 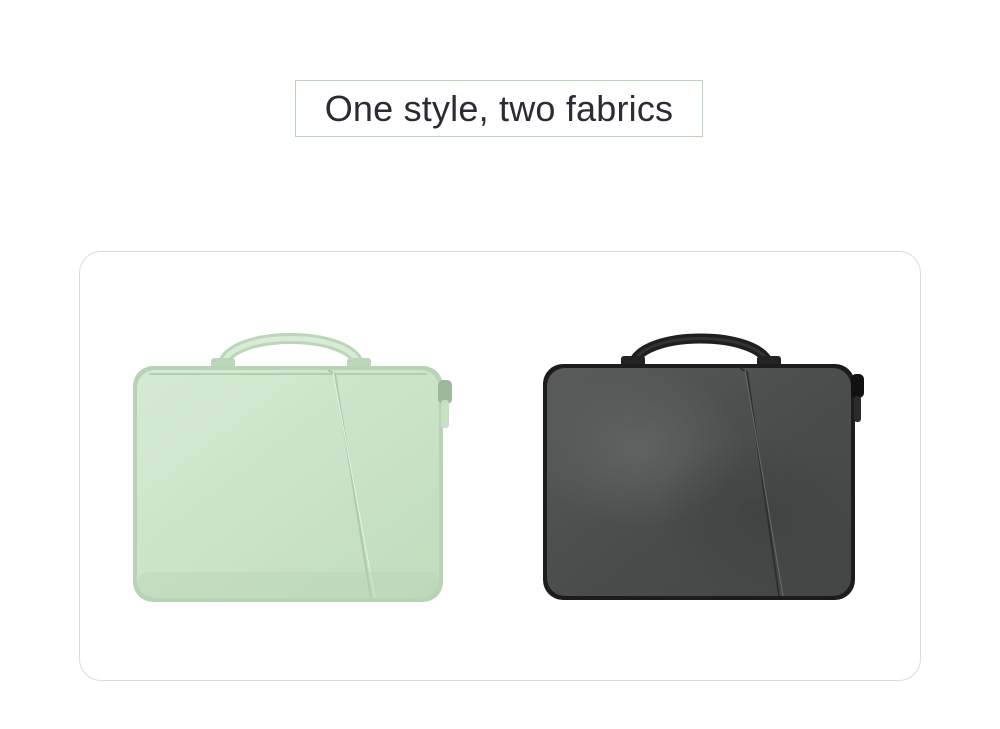 I want to click on page-title: One style, two fabrics, so click(x=499, y=108).